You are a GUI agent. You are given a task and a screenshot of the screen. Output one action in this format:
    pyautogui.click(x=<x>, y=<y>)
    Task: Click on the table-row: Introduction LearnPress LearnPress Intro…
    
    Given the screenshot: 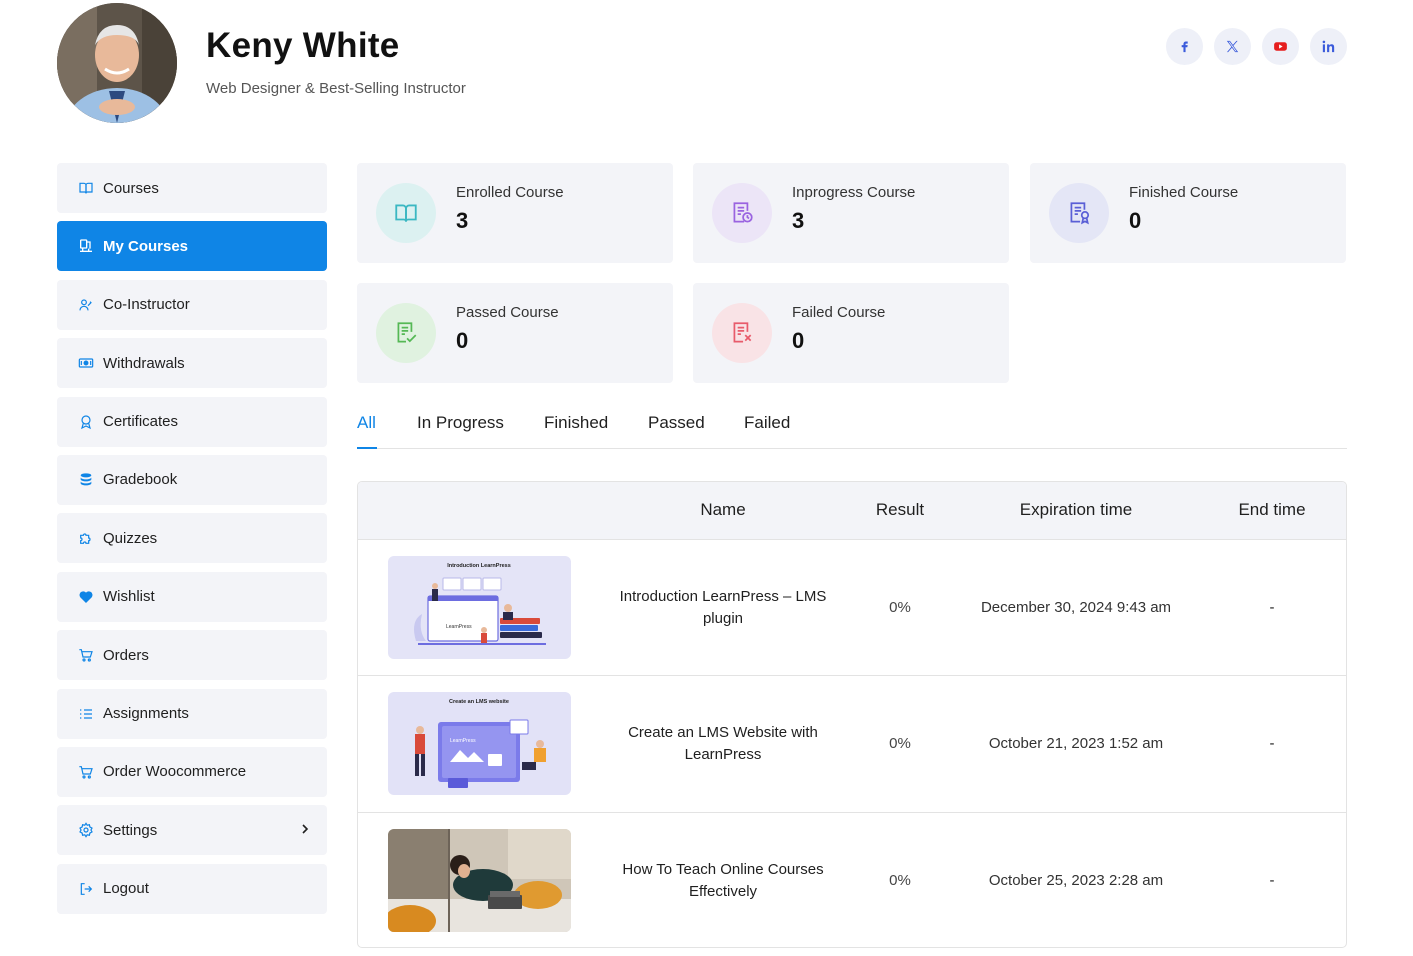 What is the action you would take?
    pyautogui.click(x=852, y=608)
    